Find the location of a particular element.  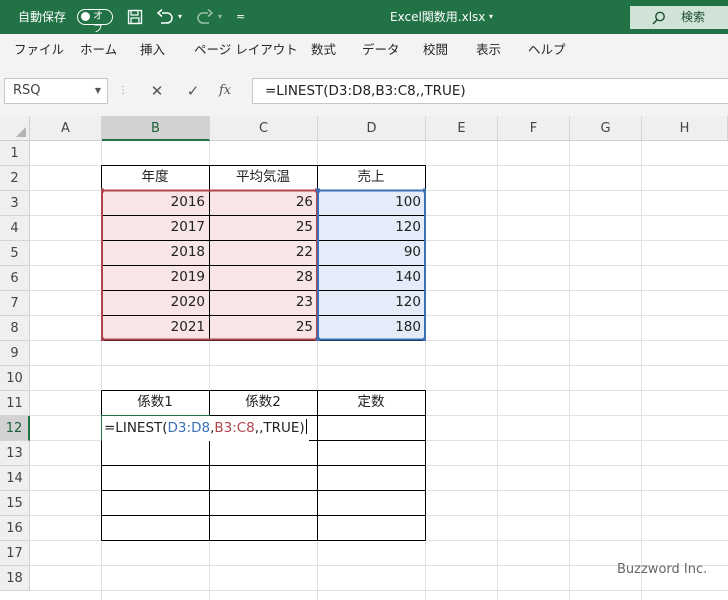

table-cell: 2020 is located at coordinates (155, 302).